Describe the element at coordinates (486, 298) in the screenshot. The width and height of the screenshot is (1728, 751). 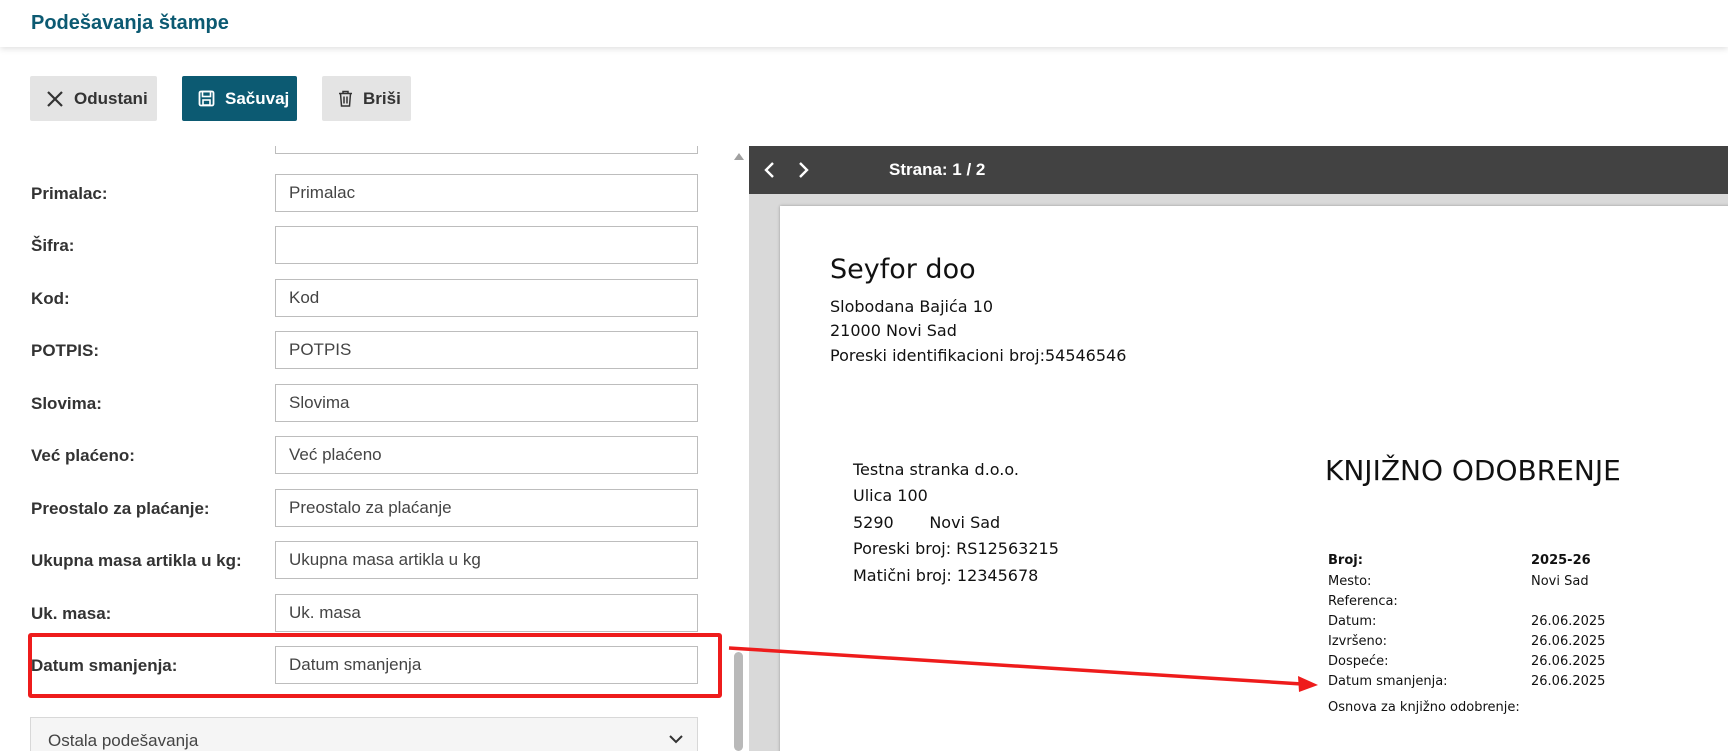
I see `kod-input` at that location.